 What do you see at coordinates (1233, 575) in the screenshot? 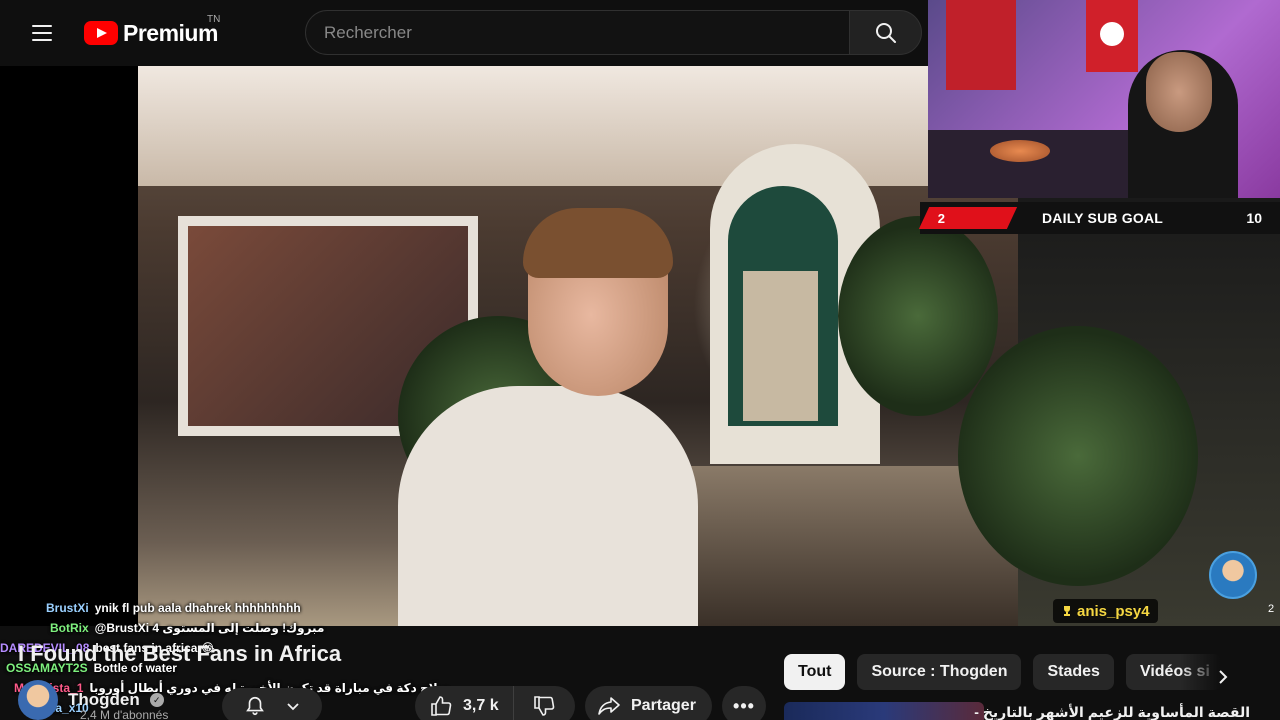
I see `streamer-avatar` at bounding box center [1233, 575].